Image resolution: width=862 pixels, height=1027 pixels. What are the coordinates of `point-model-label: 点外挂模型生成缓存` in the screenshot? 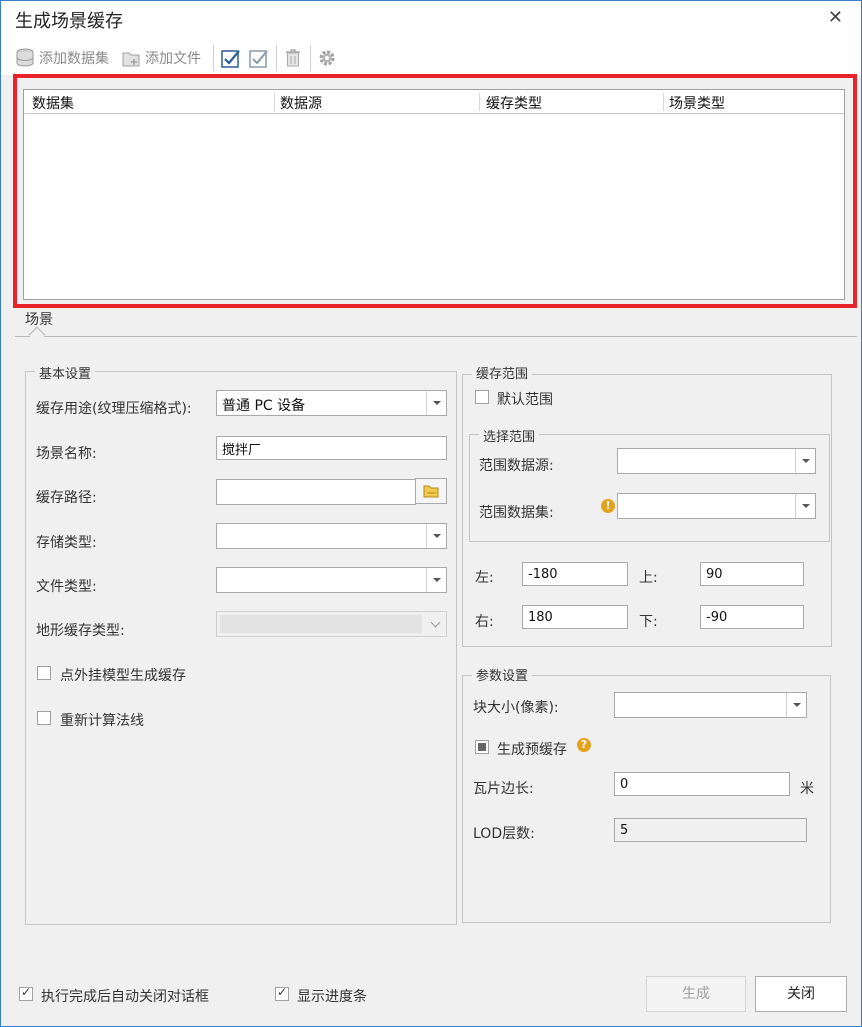 It's located at (123, 676).